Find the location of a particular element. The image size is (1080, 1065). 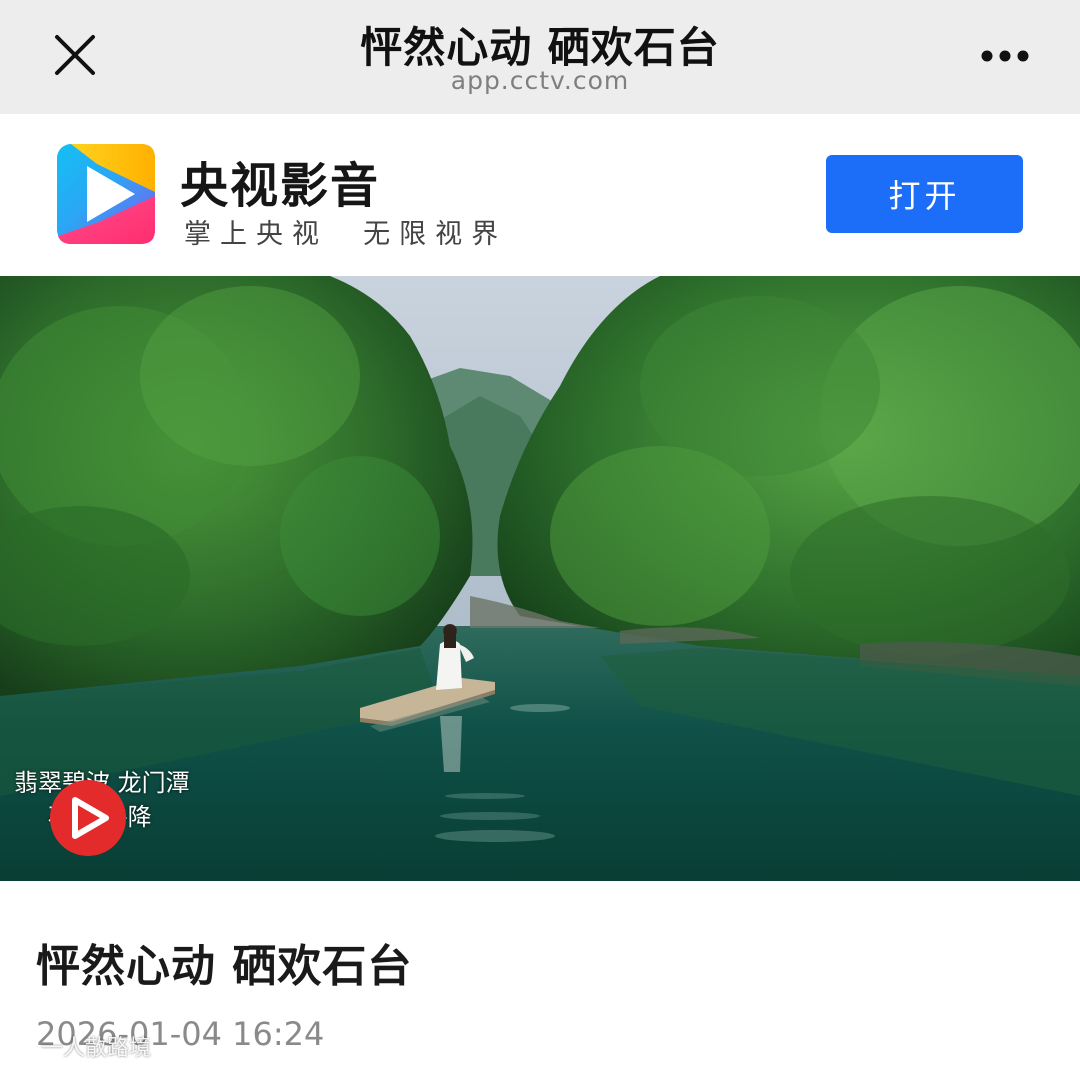

page-domain: app.cctv.com is located at coordinates (540, 80).